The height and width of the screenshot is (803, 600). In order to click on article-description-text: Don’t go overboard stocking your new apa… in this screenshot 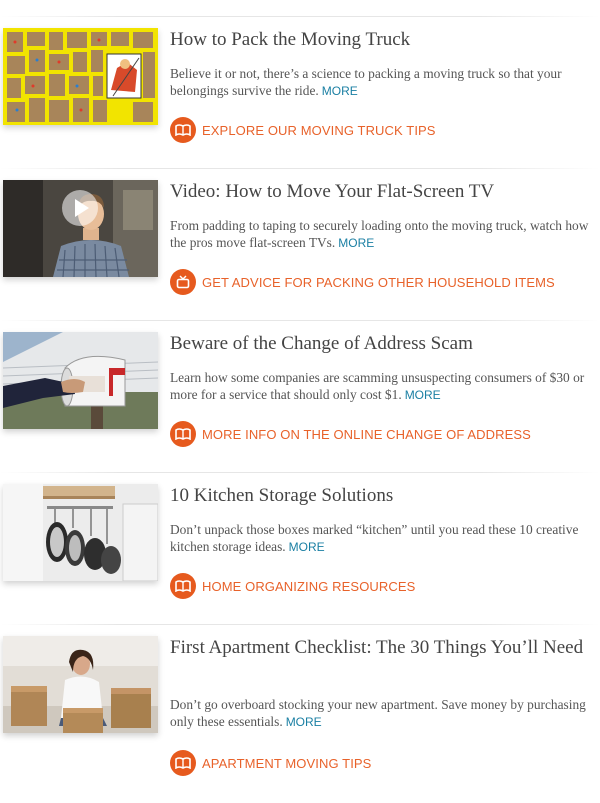, I will do `click(378, 713)`.